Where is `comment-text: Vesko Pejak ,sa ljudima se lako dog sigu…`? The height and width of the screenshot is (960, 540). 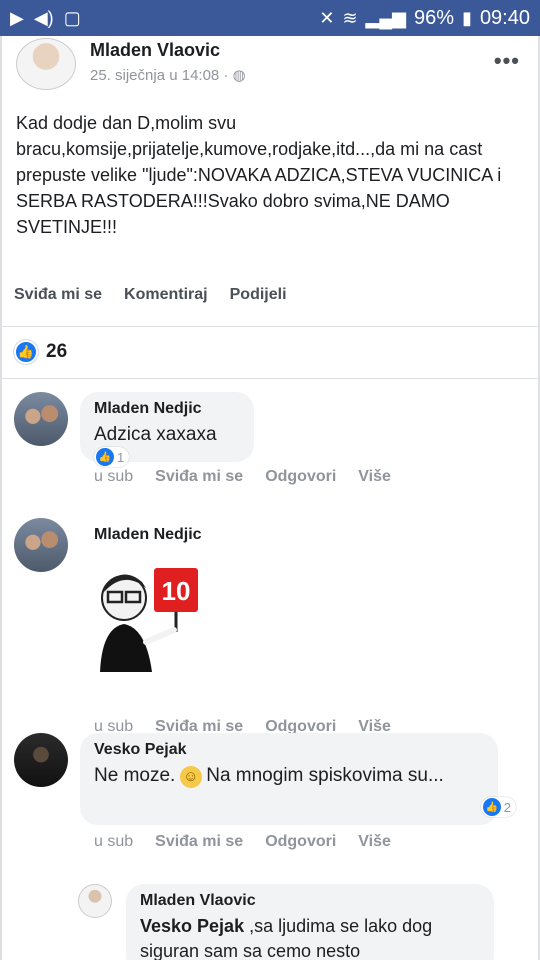 comment-text: Vesko Pejak ,sa ljudima se lako dog sigu… is located at coordinates (286, 938).